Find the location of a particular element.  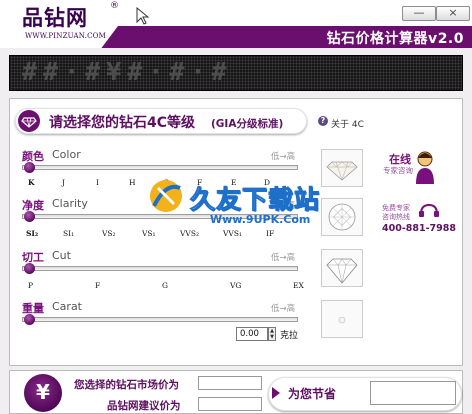

carat-slider-handle is located at coordinates (29, 319).